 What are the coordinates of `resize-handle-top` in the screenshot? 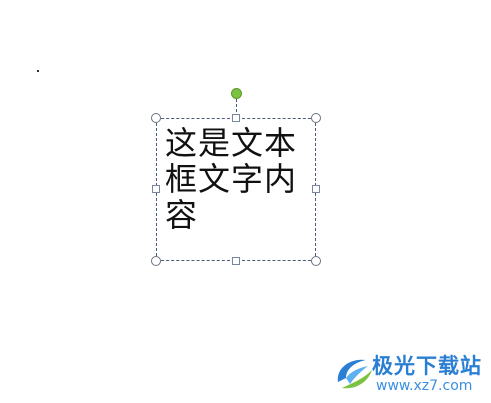 It's located at (236, 118).